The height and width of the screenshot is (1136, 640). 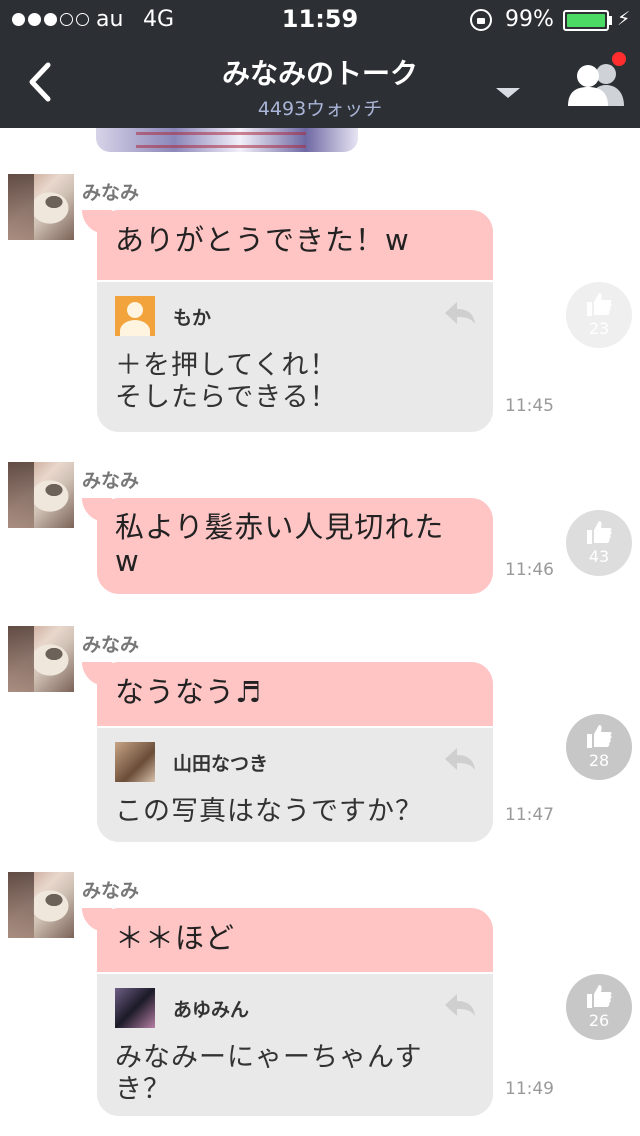 What do you see at coordinates (529, 815) in the screenshot?
I see `timestamp: 11:47` at bounding box center [529, 815].